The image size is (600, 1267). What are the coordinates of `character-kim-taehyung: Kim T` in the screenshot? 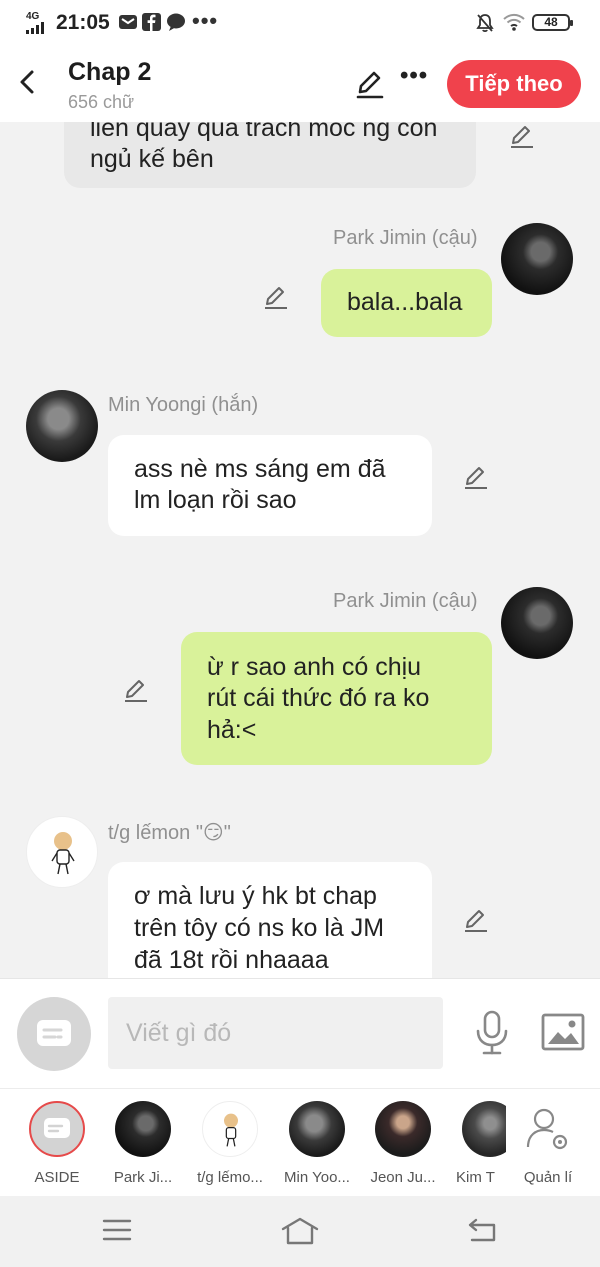 It's located at (476, 1143).